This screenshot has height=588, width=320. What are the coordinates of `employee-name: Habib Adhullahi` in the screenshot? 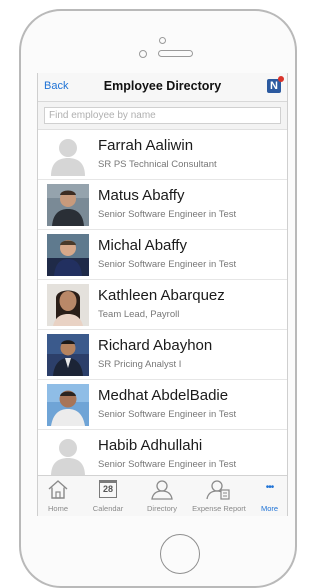 It's located at (150, 445).